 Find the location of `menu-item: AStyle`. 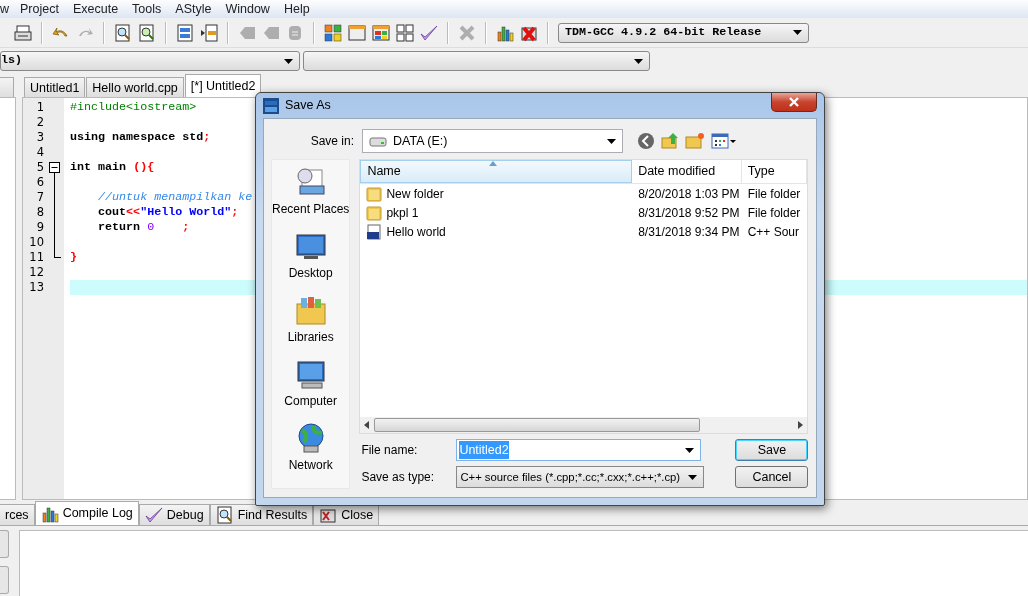

menu-item: AStyle is located at coordinates (193, 9).